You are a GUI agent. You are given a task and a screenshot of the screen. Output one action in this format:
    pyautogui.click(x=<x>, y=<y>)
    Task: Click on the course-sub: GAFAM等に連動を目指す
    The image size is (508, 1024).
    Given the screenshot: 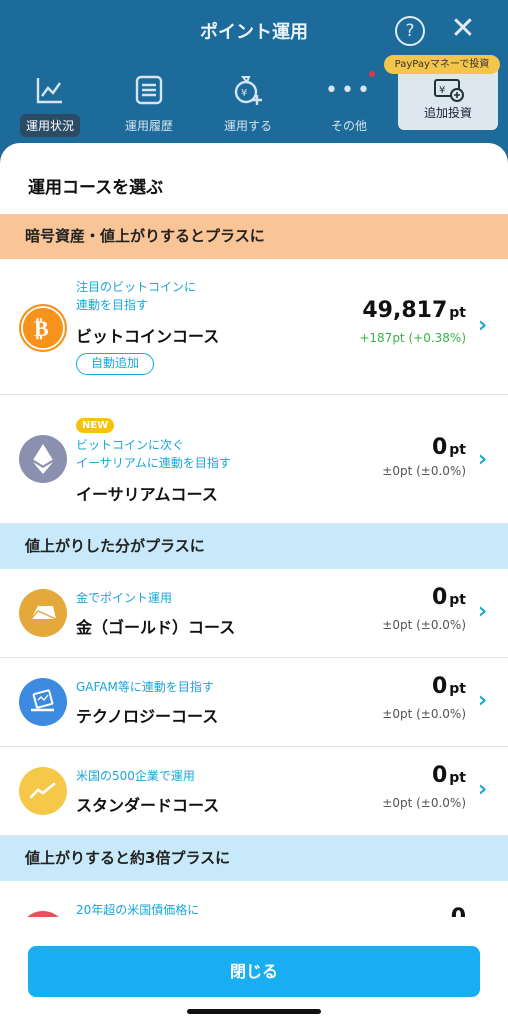 What is the action you would take?
    pyautogui.click(x=145, y=687)
    